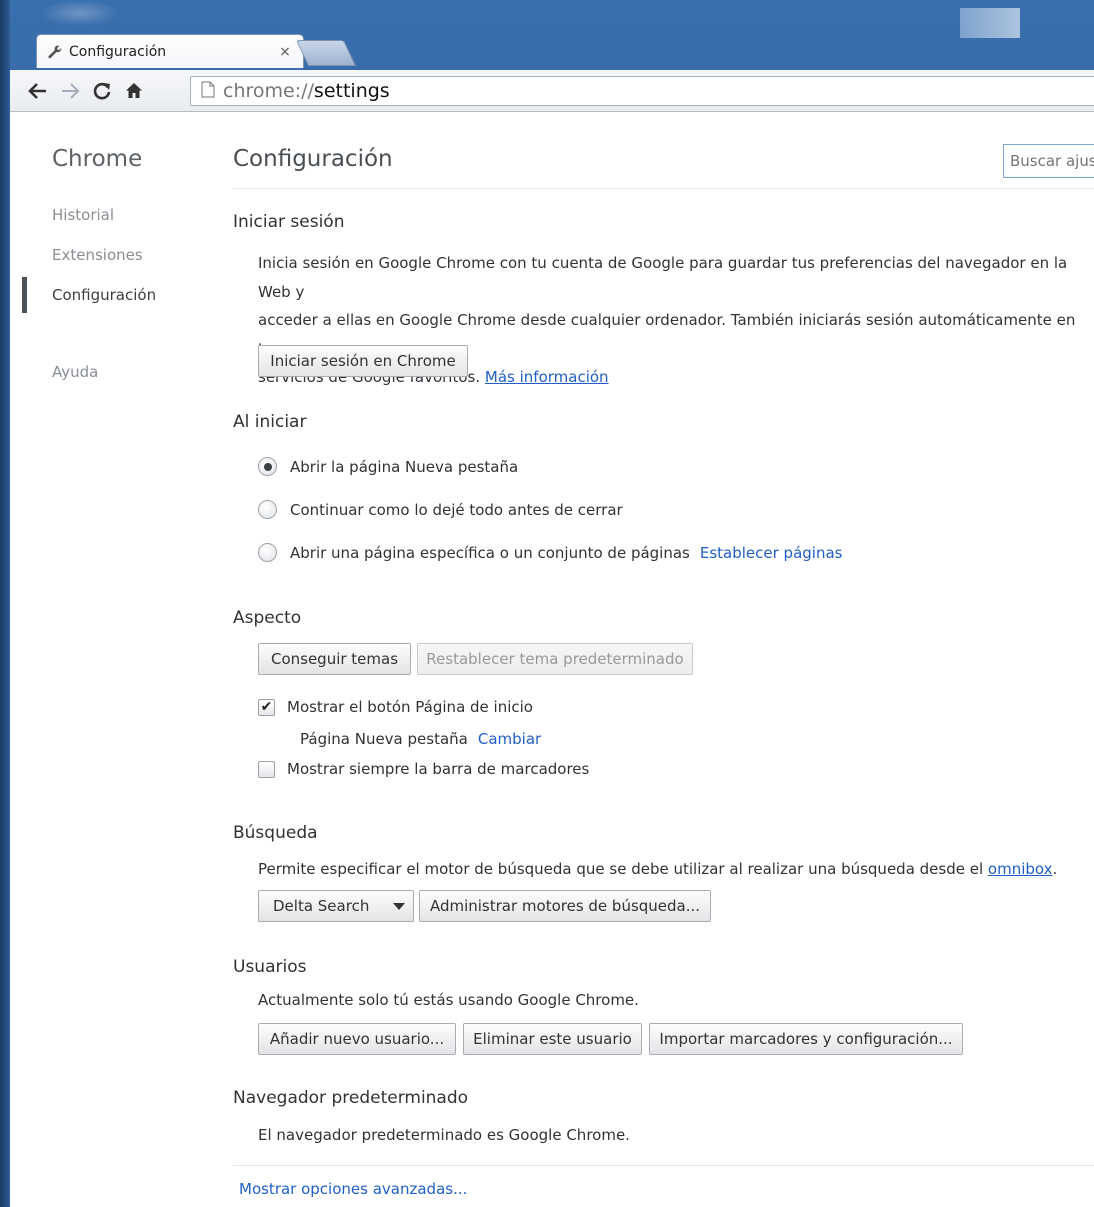  What do you see at coordinates (1055, 869) in the screenshot?
I see `search-desc-period: .` at bounding box center [1055, 869].